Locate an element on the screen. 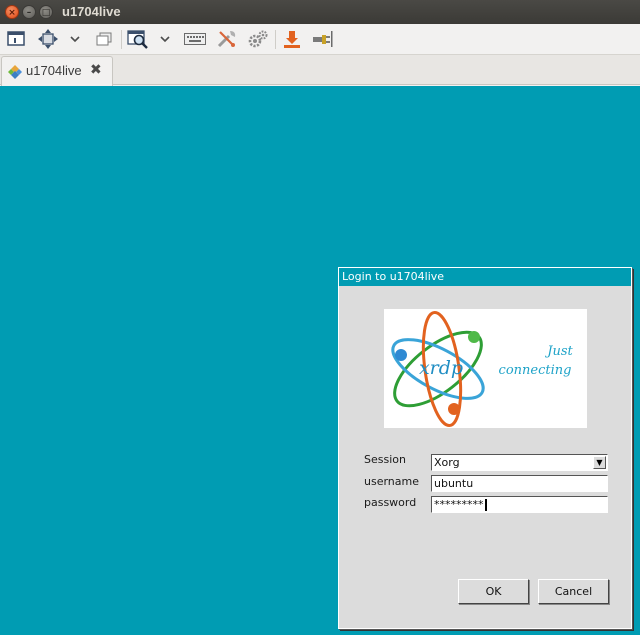  chevron-down-icon: ▼ is located at coordinates (599, 462).